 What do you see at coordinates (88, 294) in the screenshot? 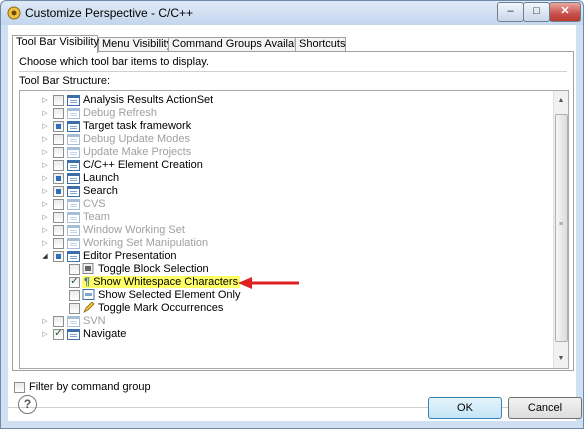
I see `selected-element-icon` at bounding box center [88, 294].